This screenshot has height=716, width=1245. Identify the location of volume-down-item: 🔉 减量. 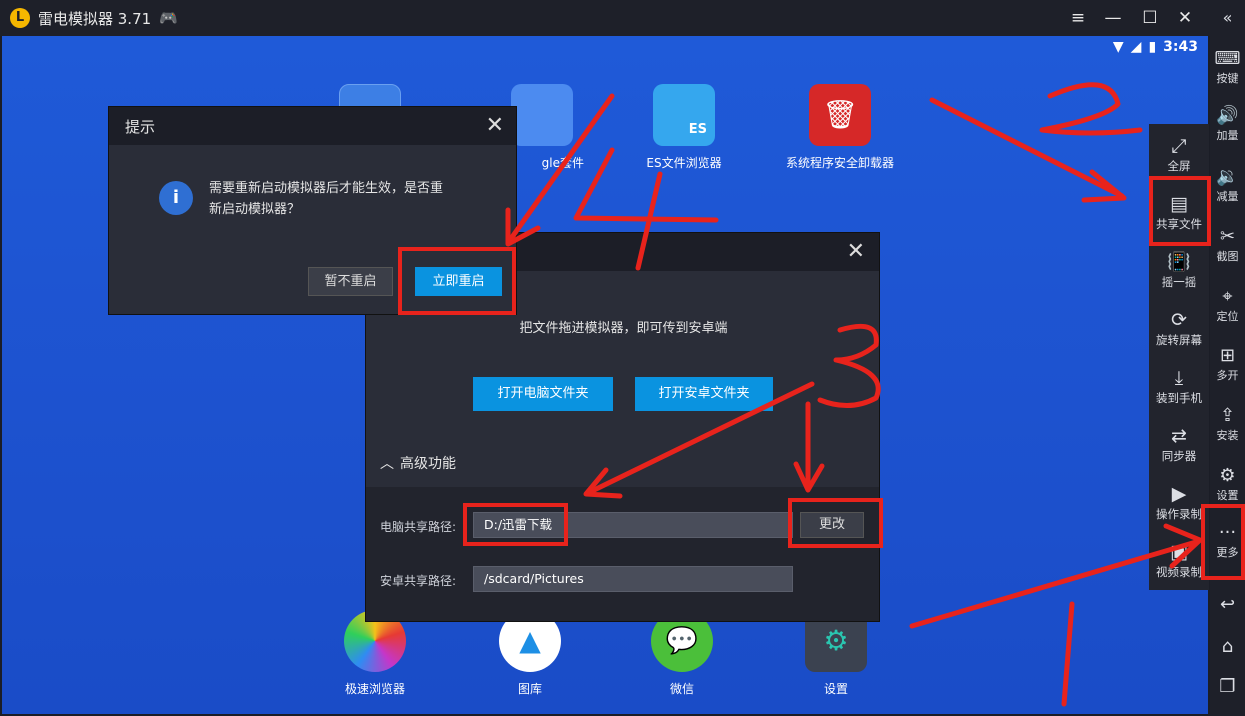
(1227, 185).